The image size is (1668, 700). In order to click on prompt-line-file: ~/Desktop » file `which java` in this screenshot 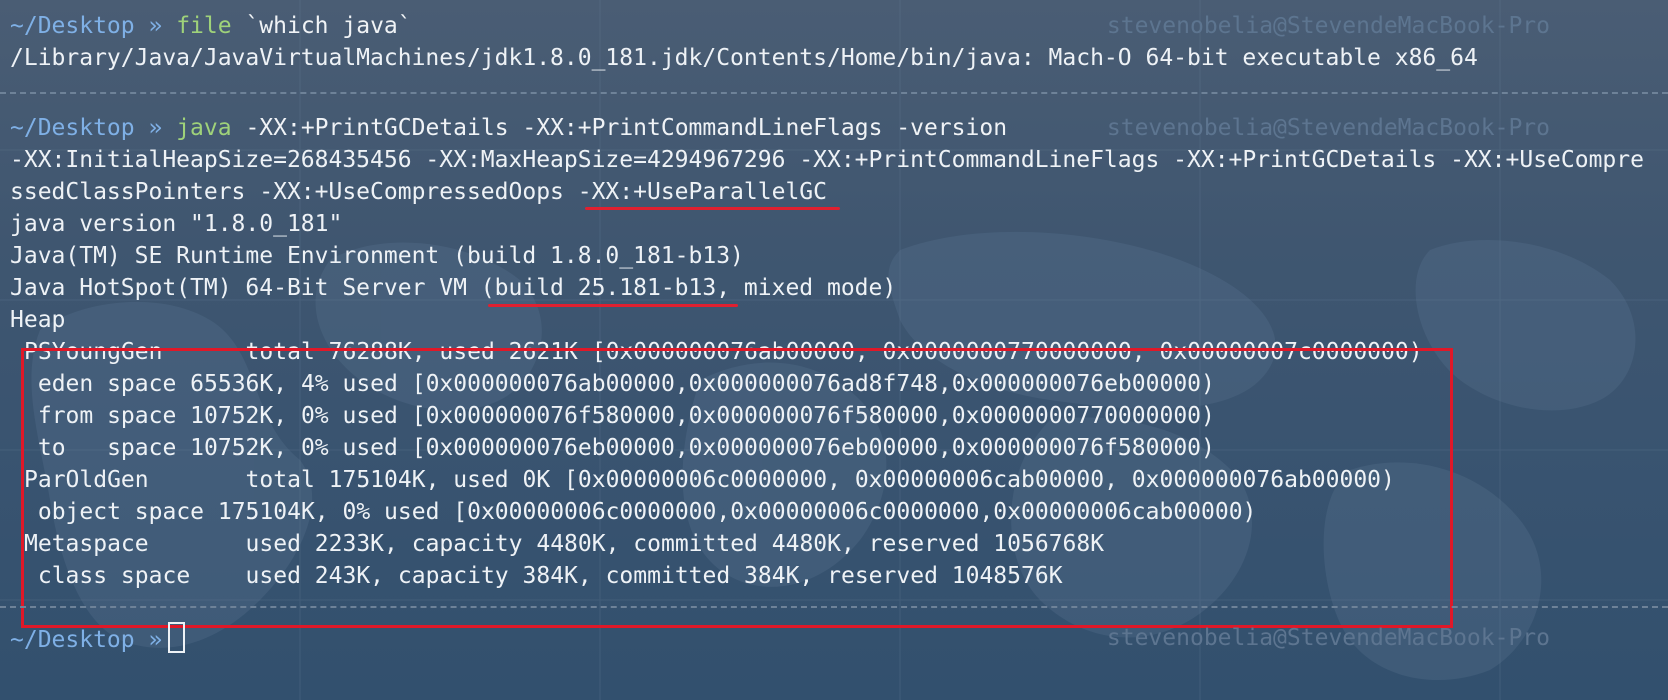, I will do `click(211, 26)`.